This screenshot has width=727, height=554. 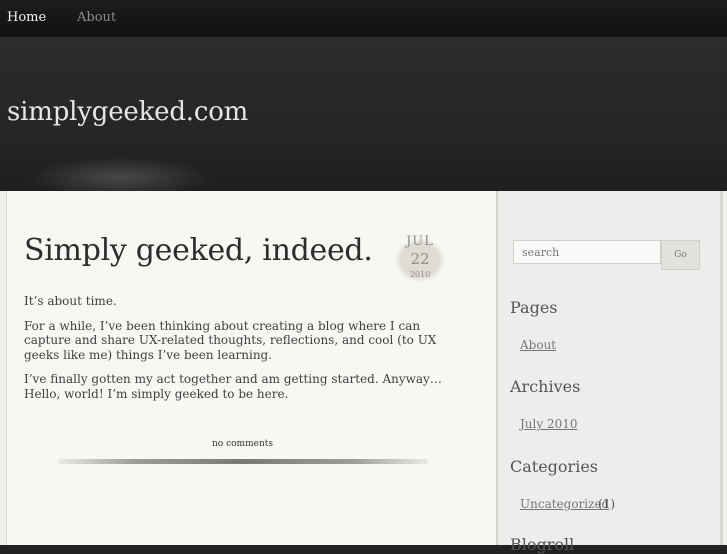 What do you see at coordinates (96, 17) in the screenshot?
I see `nav-about-link: About` at bounding box center [96, 17].